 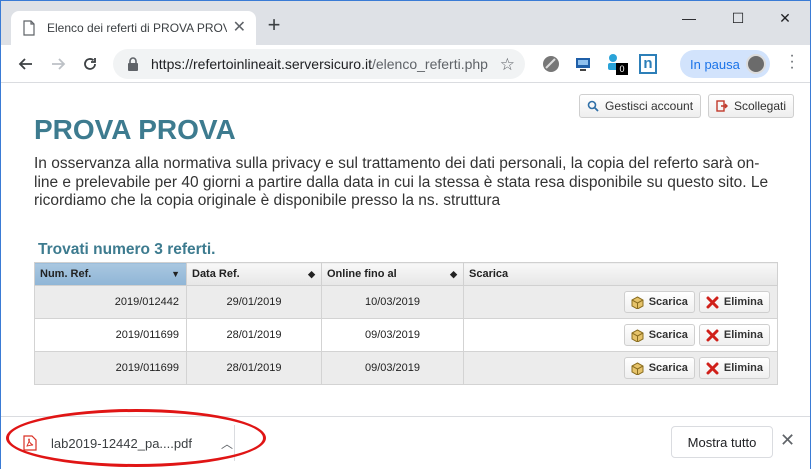 I want to click on manage-account-label: Gestisci account, so click(x=649, y=106).